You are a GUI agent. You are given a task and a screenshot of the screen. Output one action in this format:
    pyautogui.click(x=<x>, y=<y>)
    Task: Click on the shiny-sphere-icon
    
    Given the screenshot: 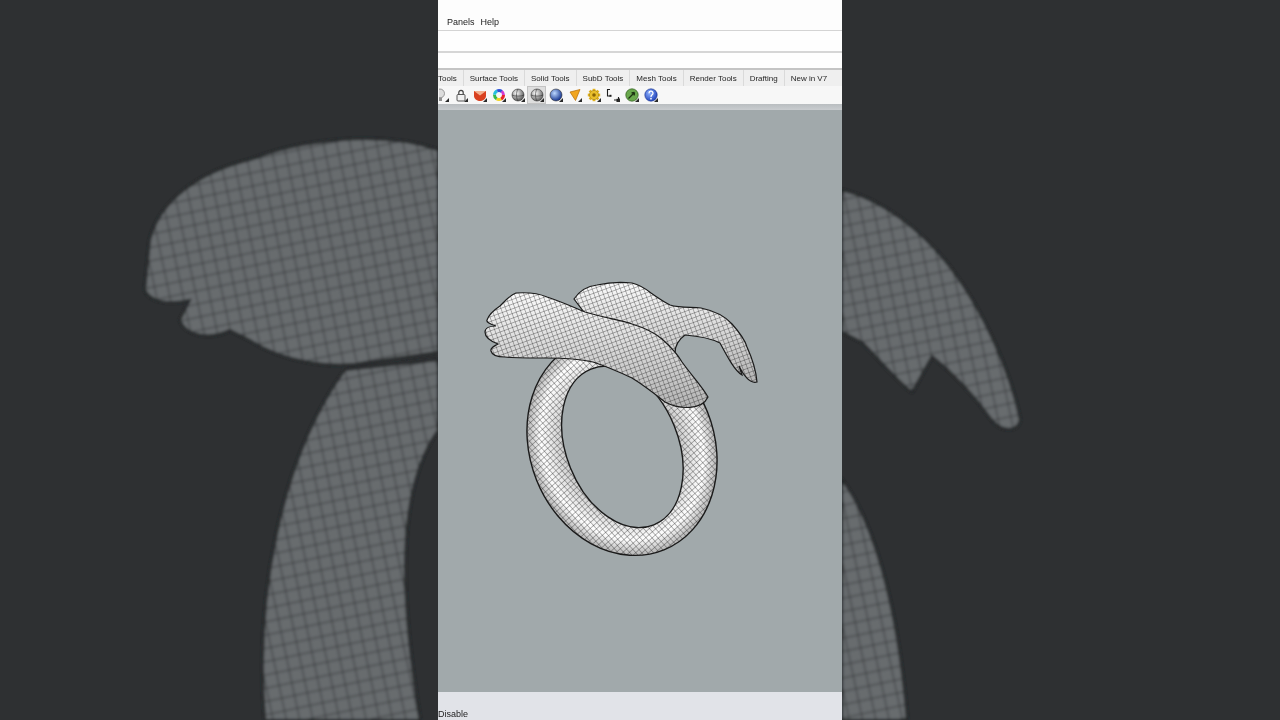 What is the action you would take?
    pyautogui.click(x=555, y=95)
    